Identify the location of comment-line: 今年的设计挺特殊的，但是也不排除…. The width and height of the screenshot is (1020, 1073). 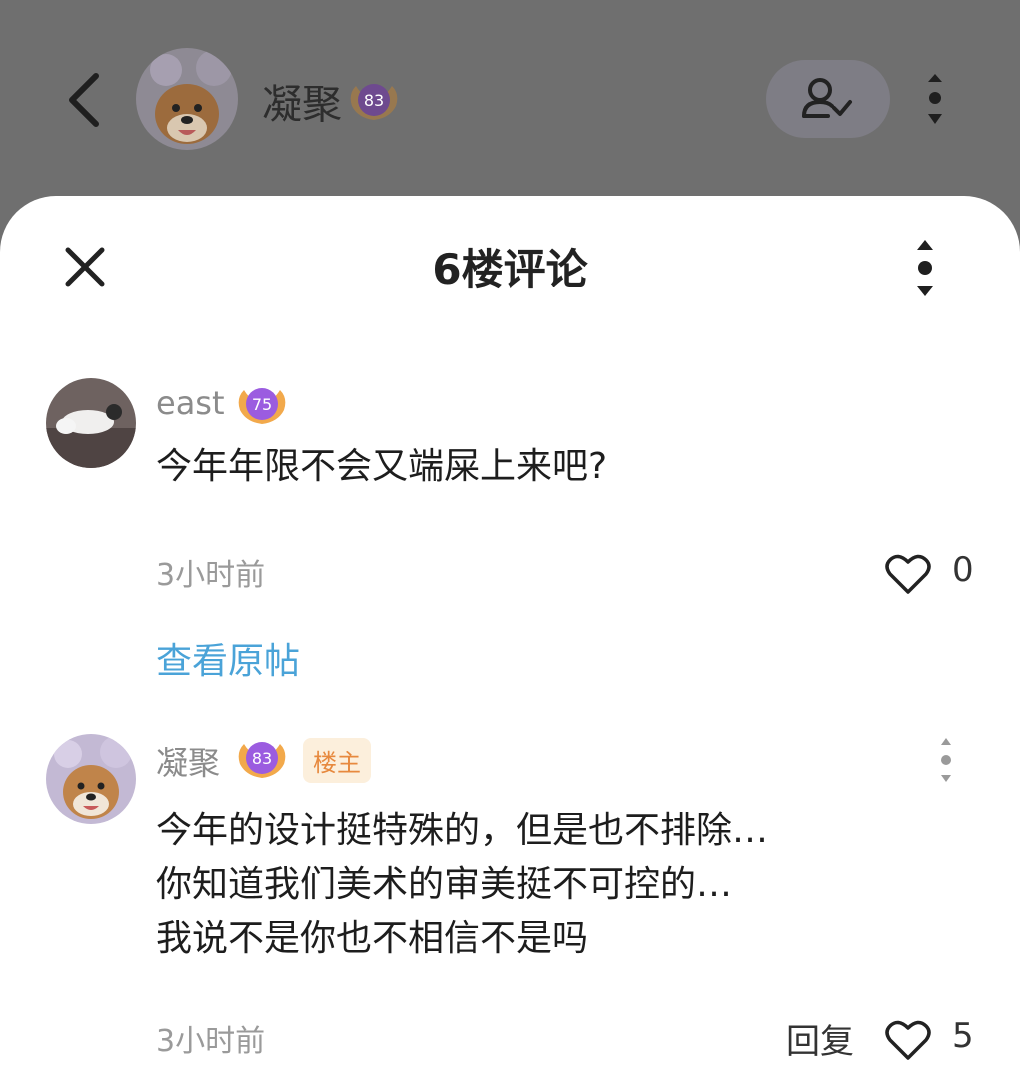
(462, 830).